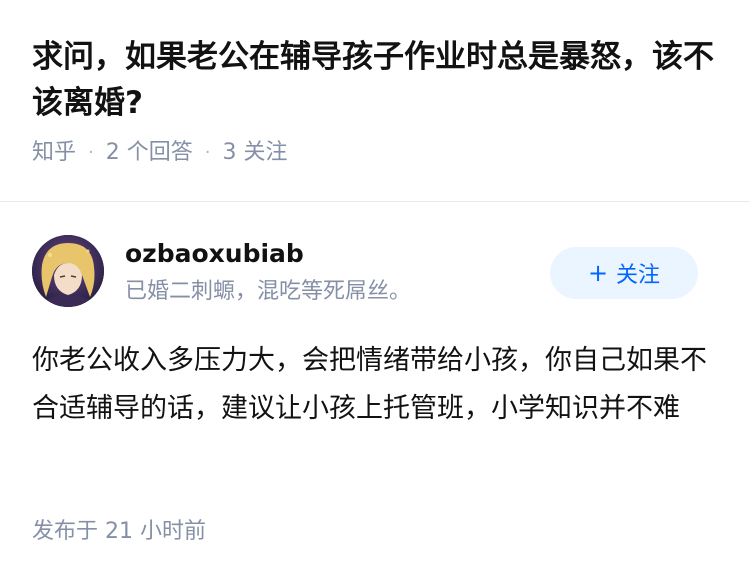  What do you see at coordinates (119, 531) in the screenshot?
I see `publish-time: 发布于 21 小时前` at bounding box center [119, 531].